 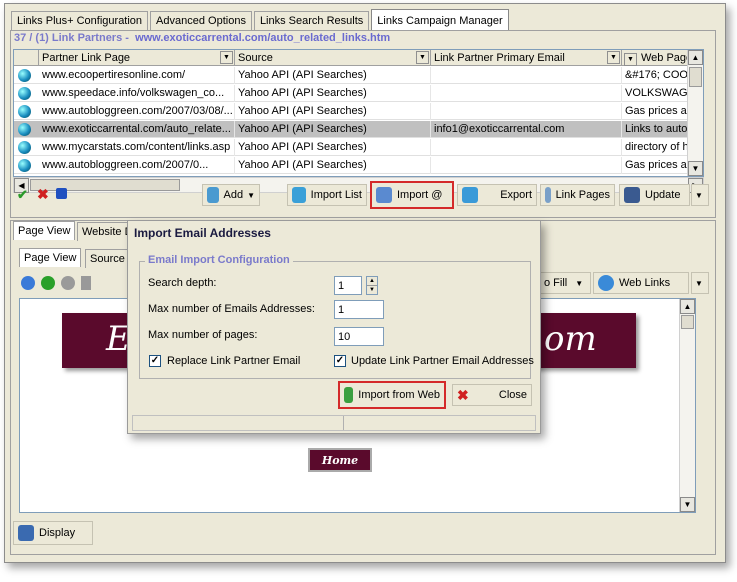 I want to click on preview-scrollbar: ▲ ▼, so click(x=687, y=405).